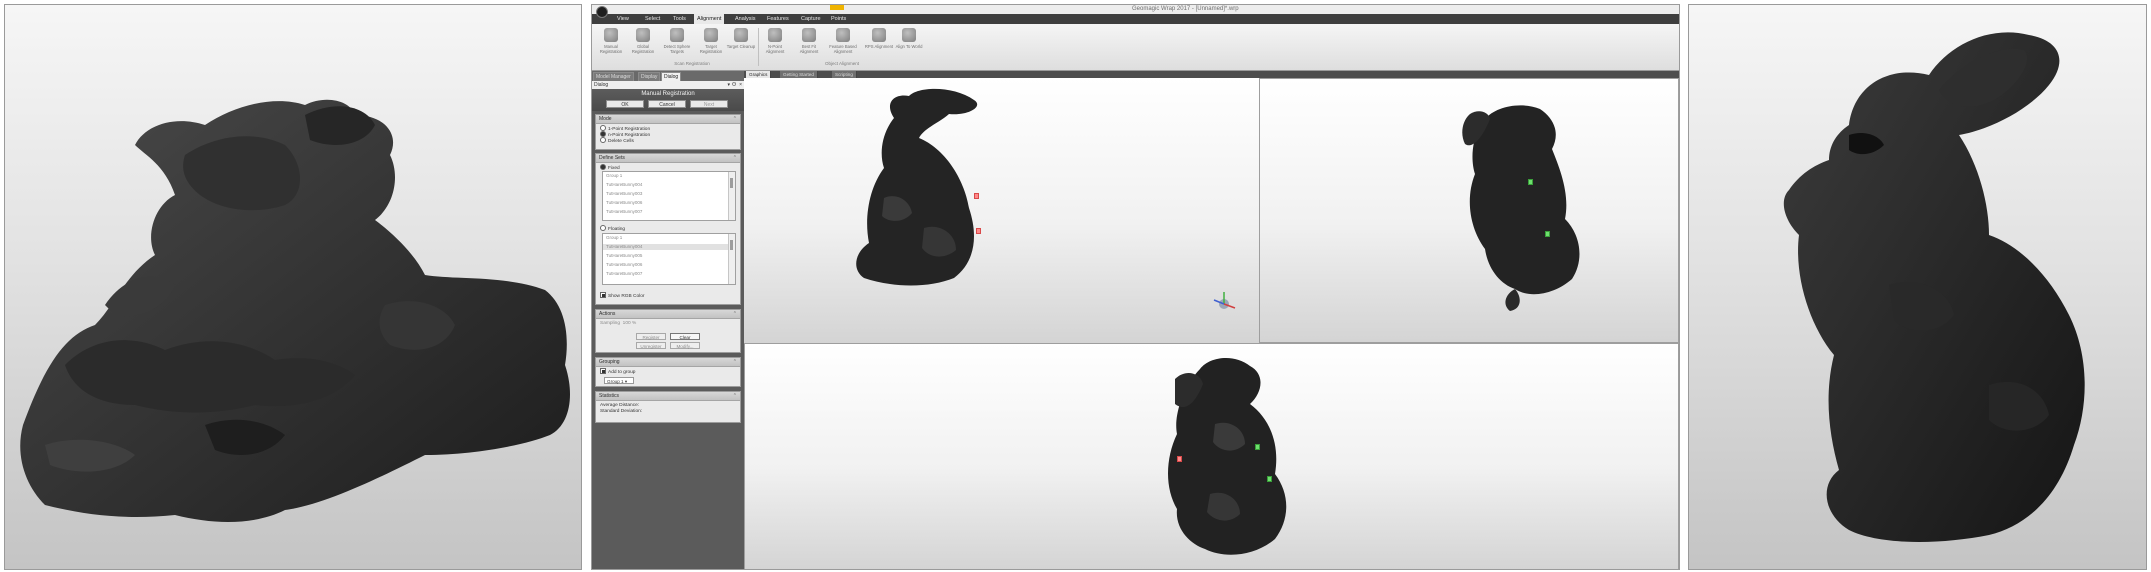 This screenshot has width=2151, height=572. Describe the element at coordinates (844, 74) in the screenshot. I see `tab-scripting: Scripting` at that location.